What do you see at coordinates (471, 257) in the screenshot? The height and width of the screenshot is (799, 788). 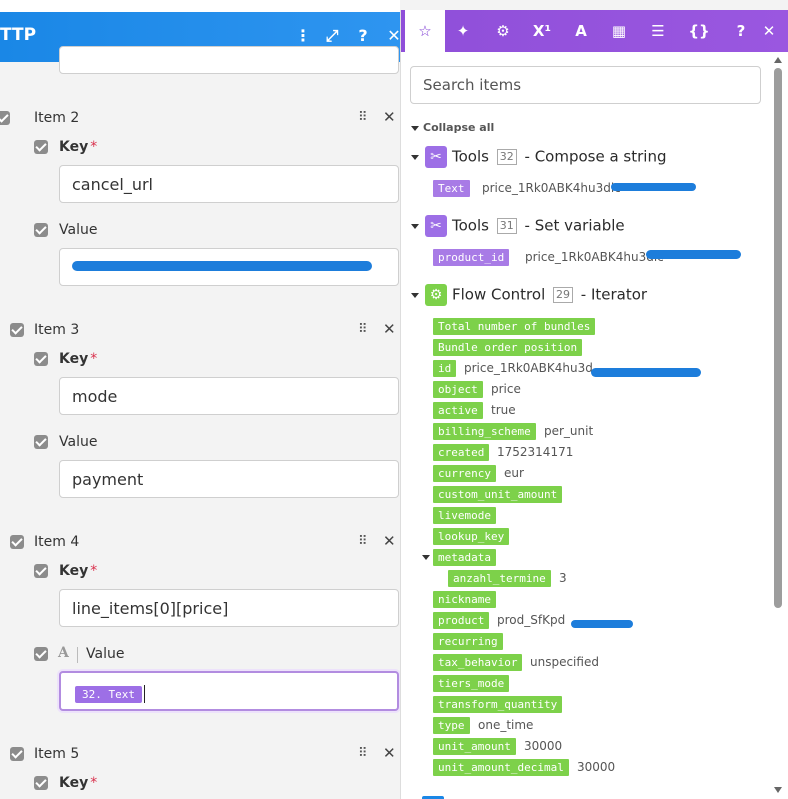 I see `product-id-tag: product_id` at bounding box center [471, 257].